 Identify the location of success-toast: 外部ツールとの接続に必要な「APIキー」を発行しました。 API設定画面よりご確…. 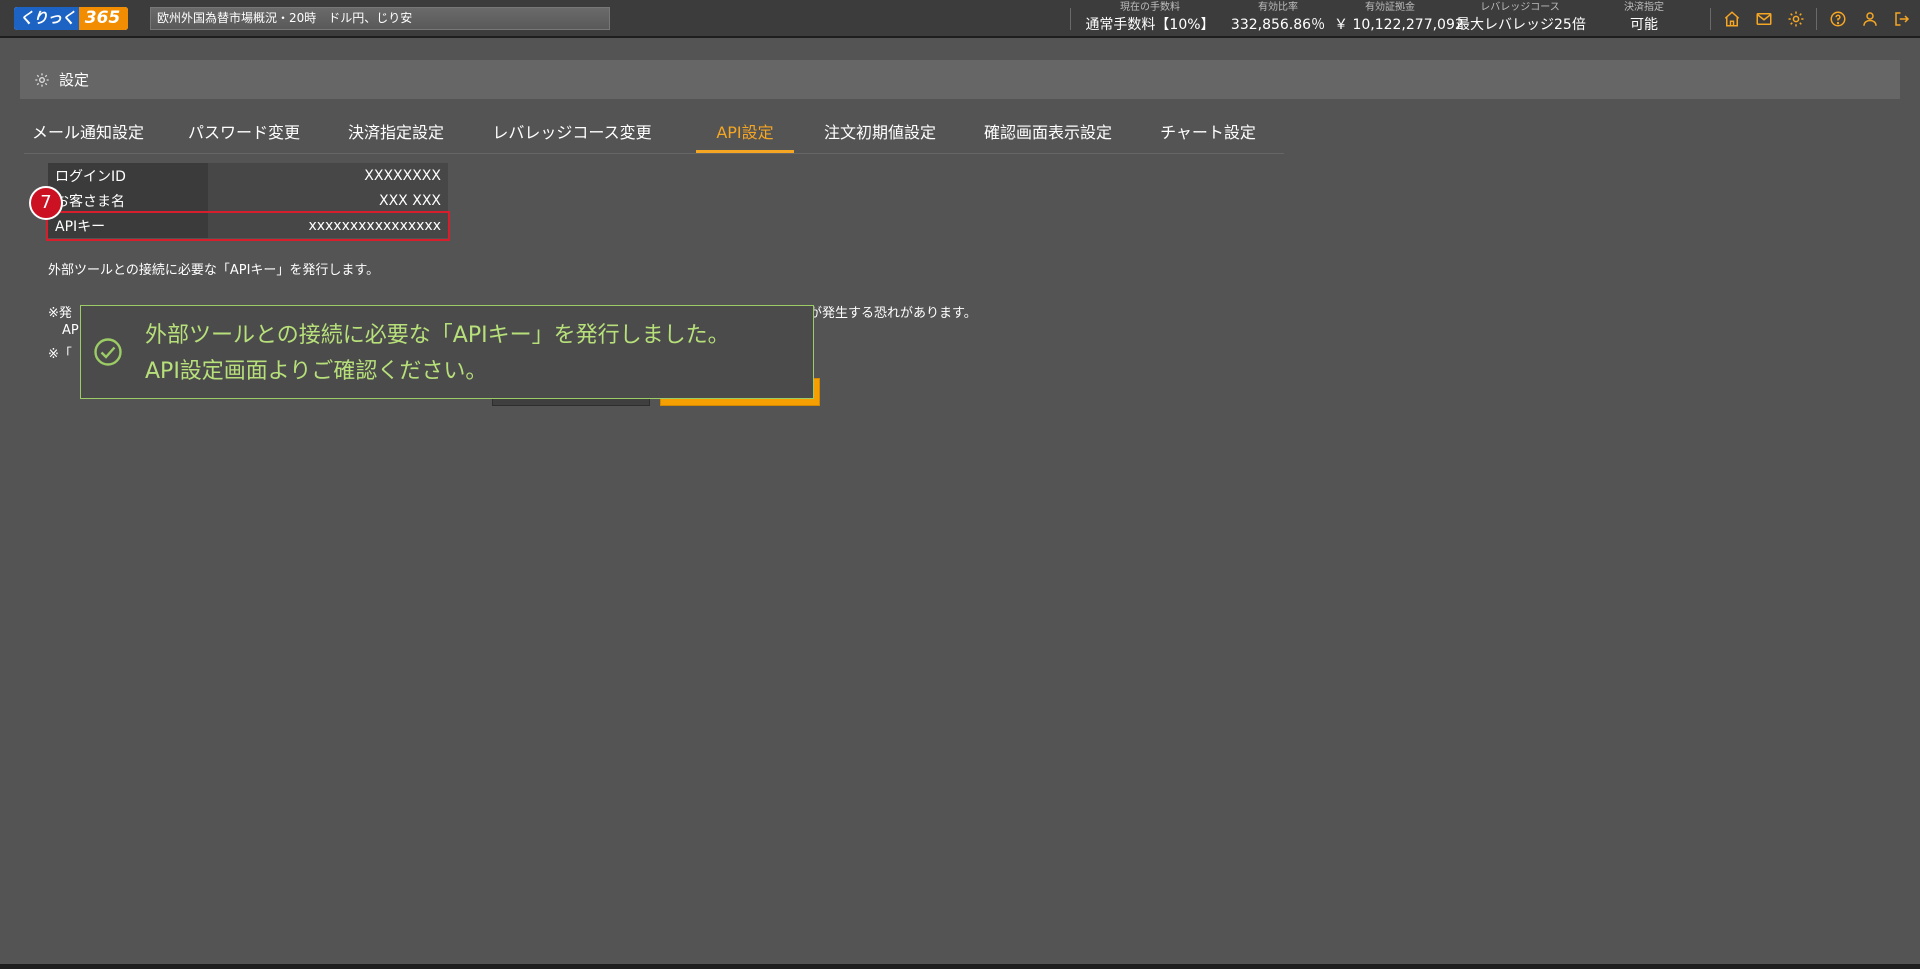
(447, 352).